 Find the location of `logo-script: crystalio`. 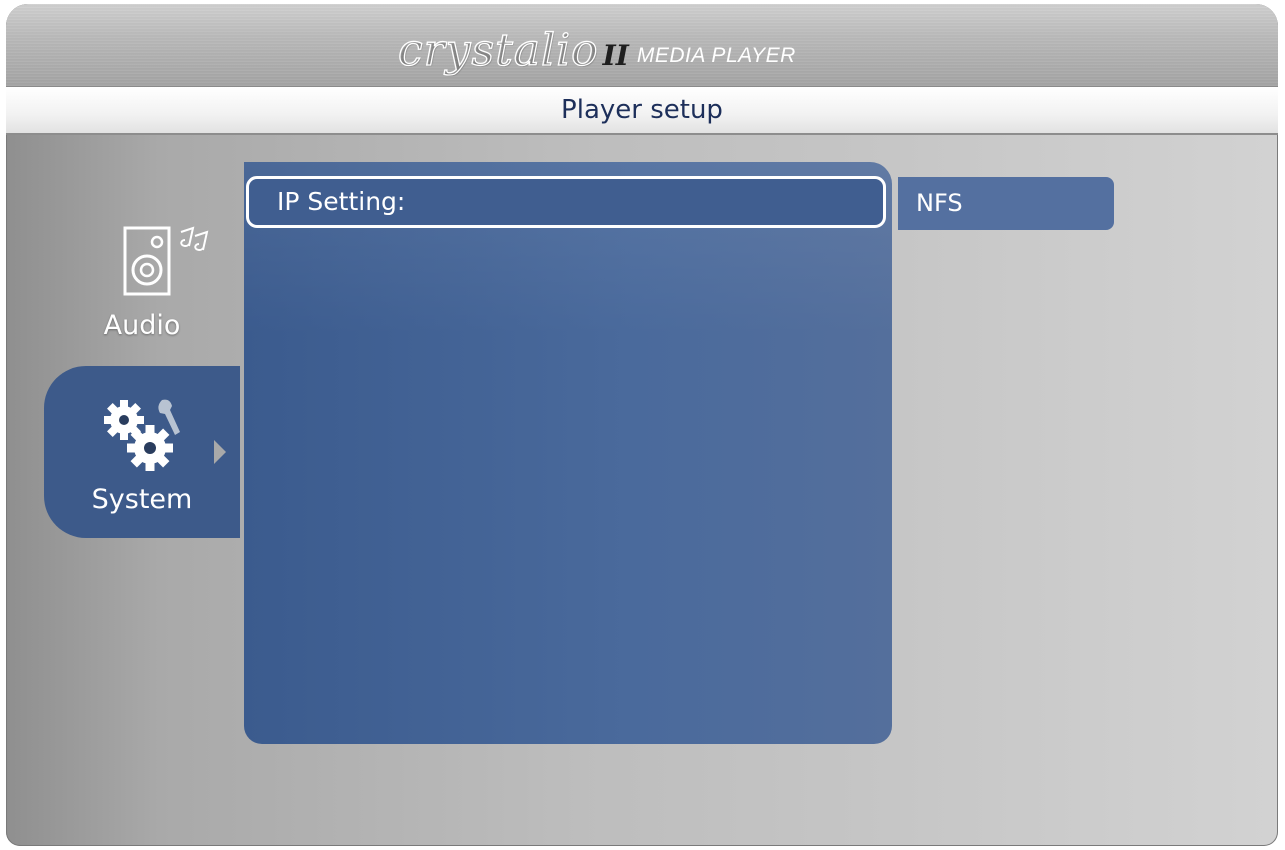

logo-script: crystalio is located at coordinates (498, 50).